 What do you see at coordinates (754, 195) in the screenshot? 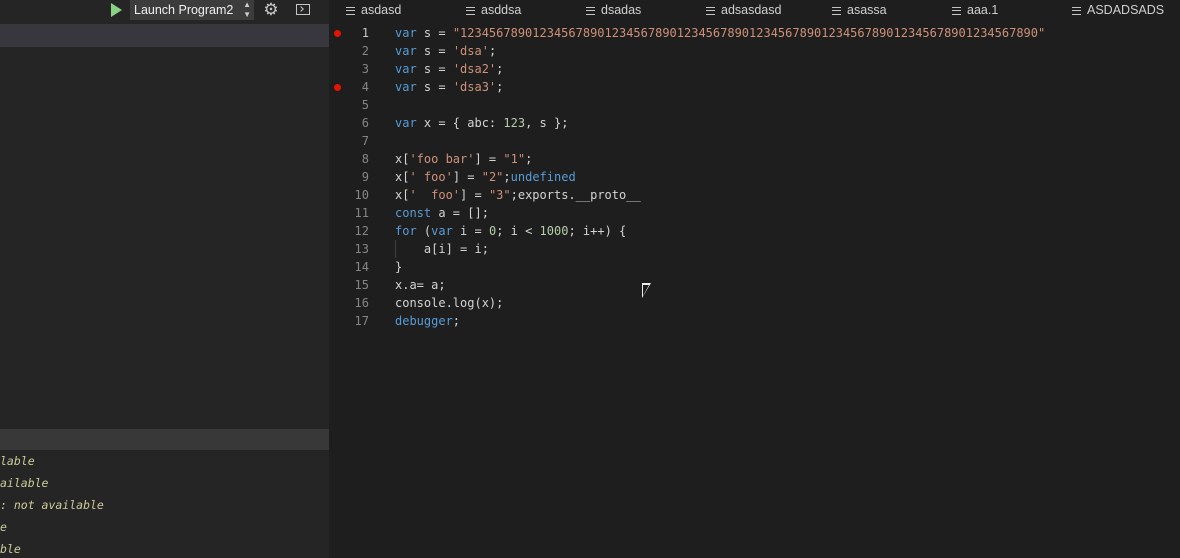
I see `code-line: 10 x[' foo'] = "3";exports.__proto__` at bounding box center [754, 195].